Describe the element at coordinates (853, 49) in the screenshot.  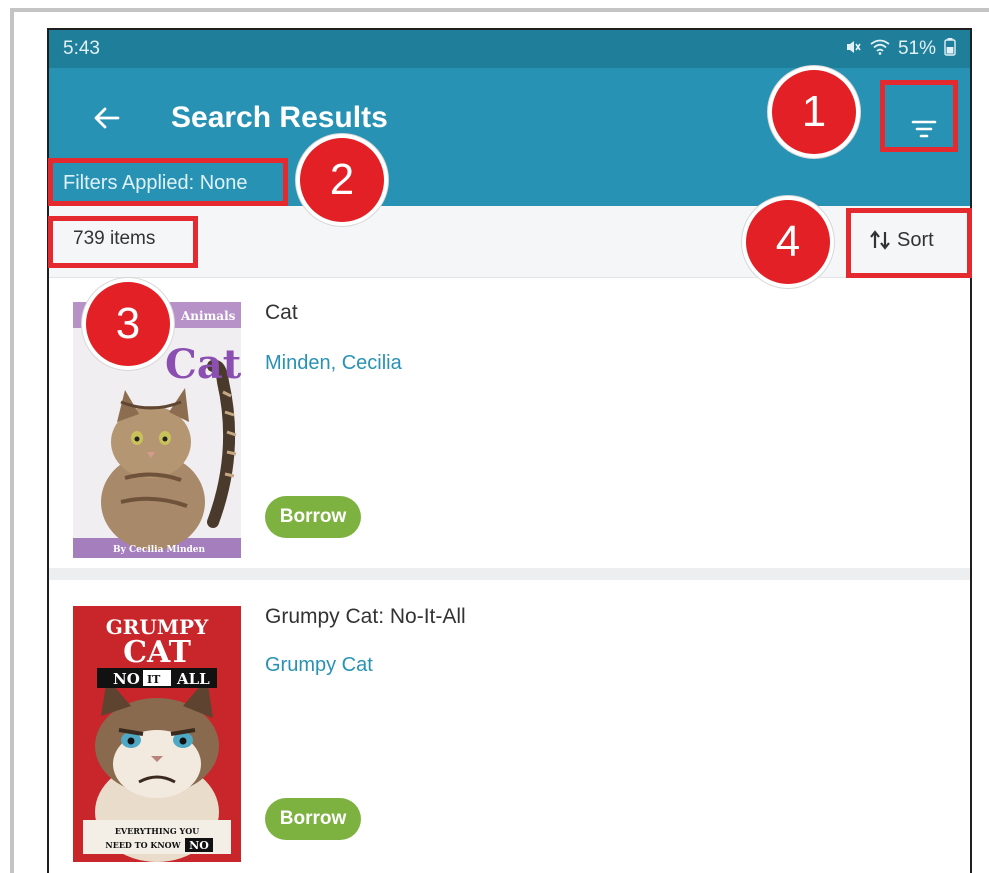
I see `mute-icon` at that location.